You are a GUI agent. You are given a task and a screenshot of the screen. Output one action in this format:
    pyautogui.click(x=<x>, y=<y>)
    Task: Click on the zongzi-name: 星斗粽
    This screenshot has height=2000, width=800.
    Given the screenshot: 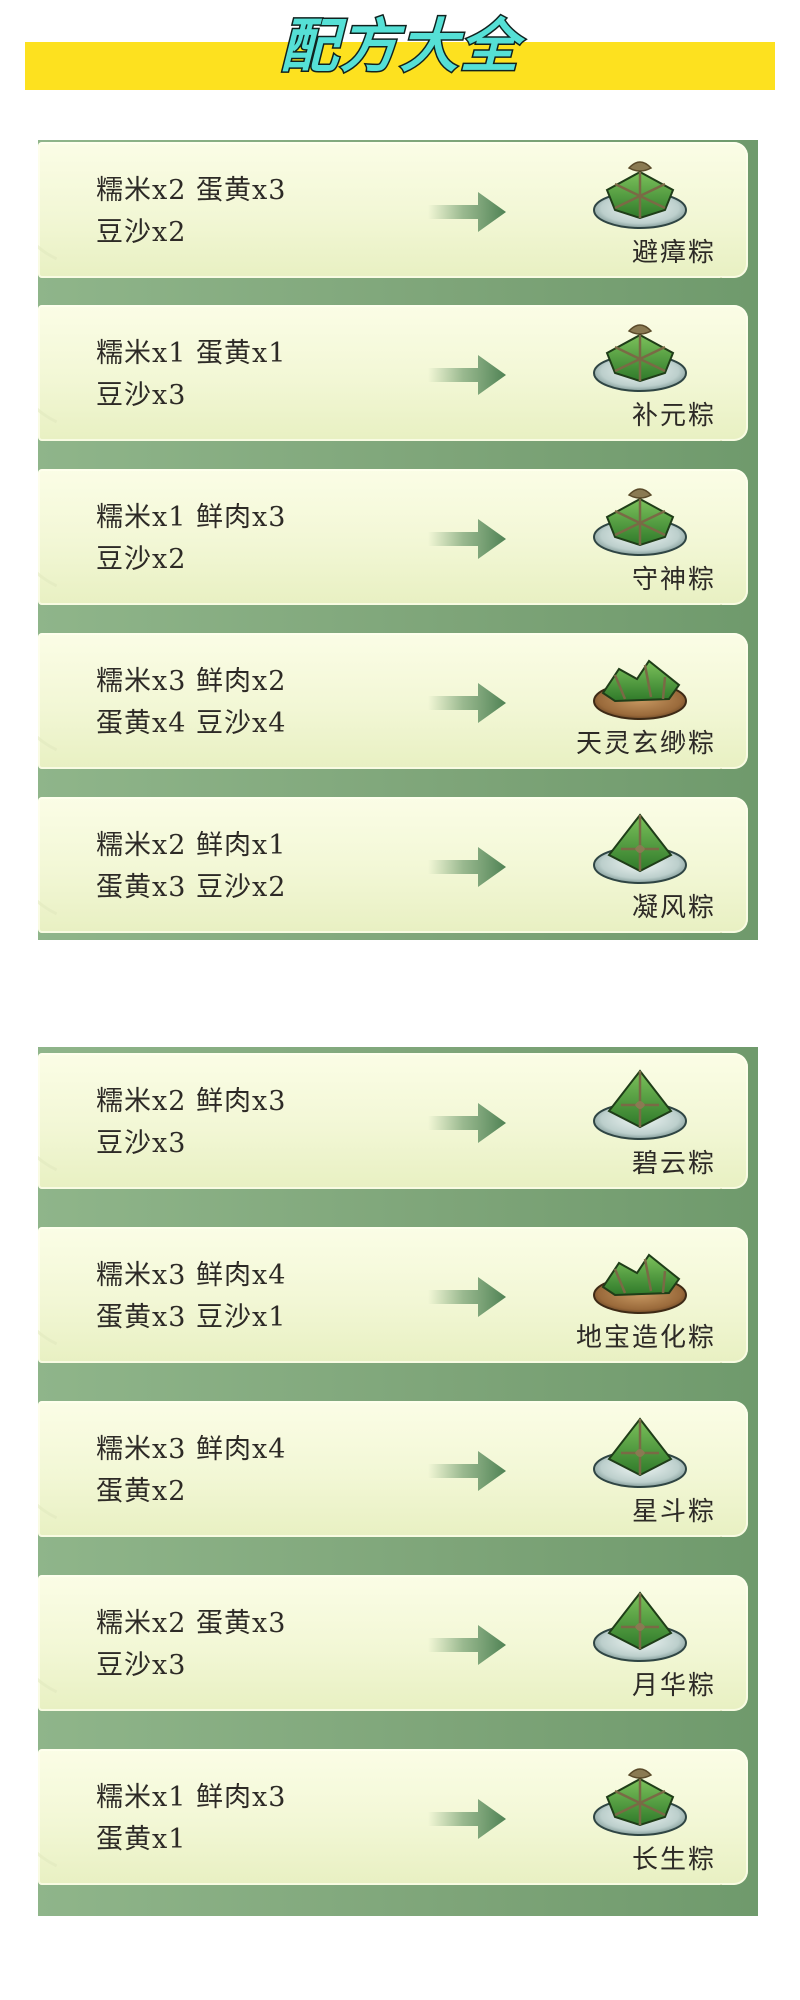 What is the action you would take?
    pyautogui.click(x=673, y=1512)
    